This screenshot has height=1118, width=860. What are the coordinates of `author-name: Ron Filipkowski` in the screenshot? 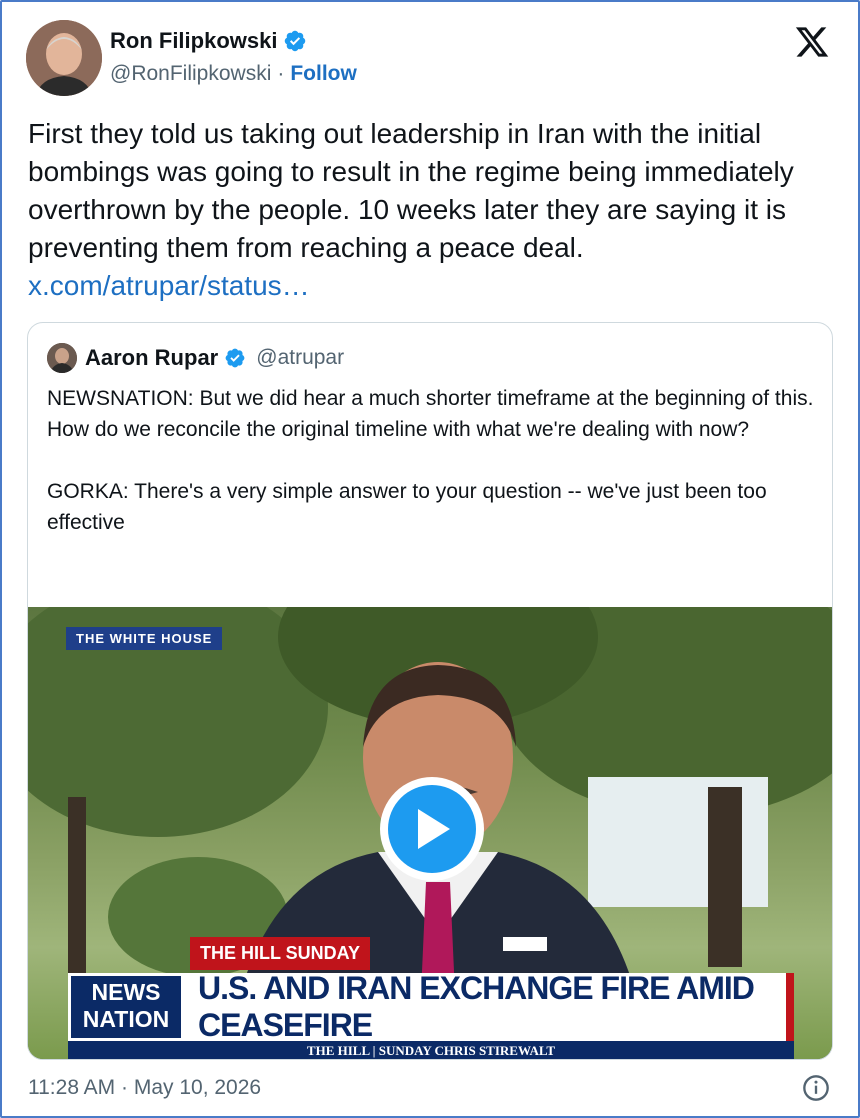 It's located at (193, 41).